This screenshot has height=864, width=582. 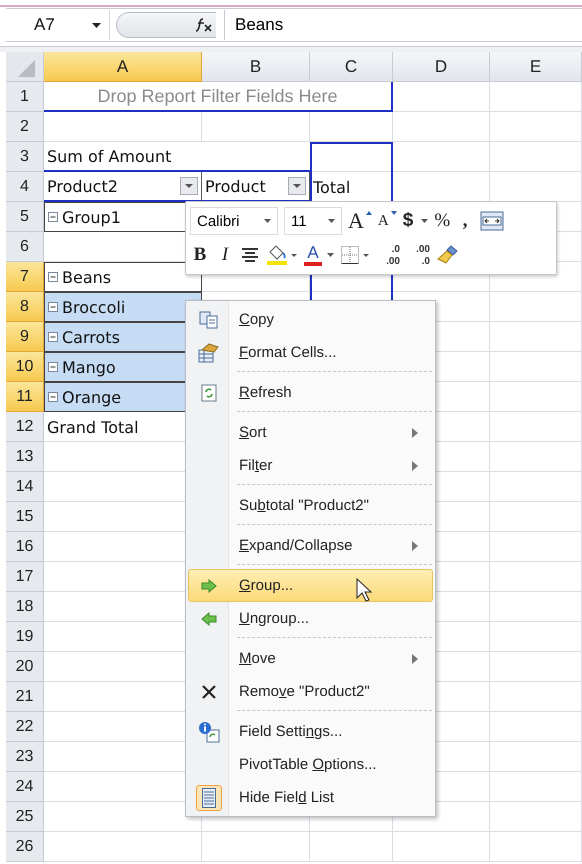 What do you see at coordinates (82, 186) in the screenshot?
I see `field-label: Product2` at bounding box center [82, 186].